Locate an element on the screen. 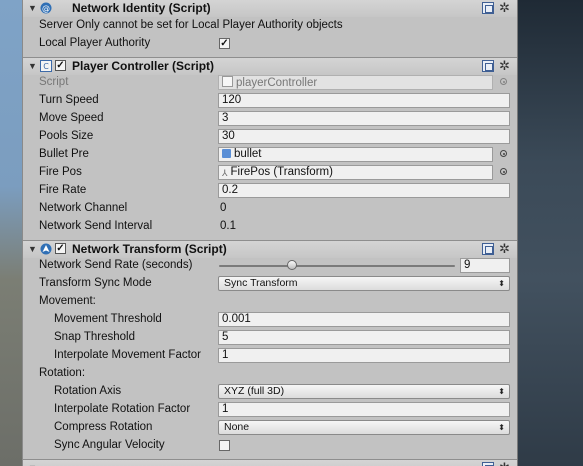 The image size is (583, 466). prefab-cube-icon is located at coordinates (226, 153).